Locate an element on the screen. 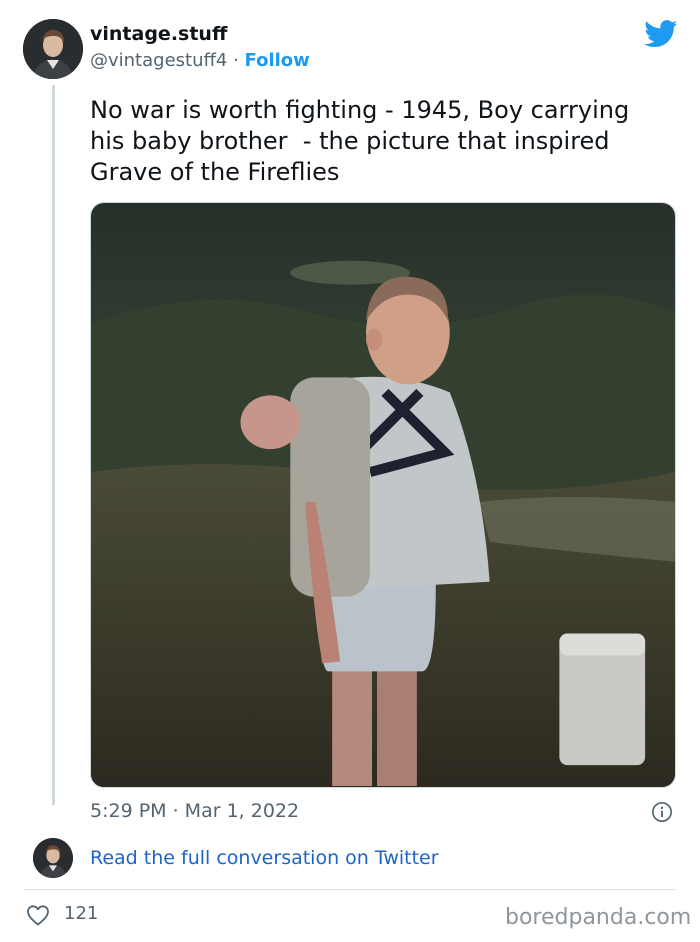  avatar is located at coordinates (53, 49).